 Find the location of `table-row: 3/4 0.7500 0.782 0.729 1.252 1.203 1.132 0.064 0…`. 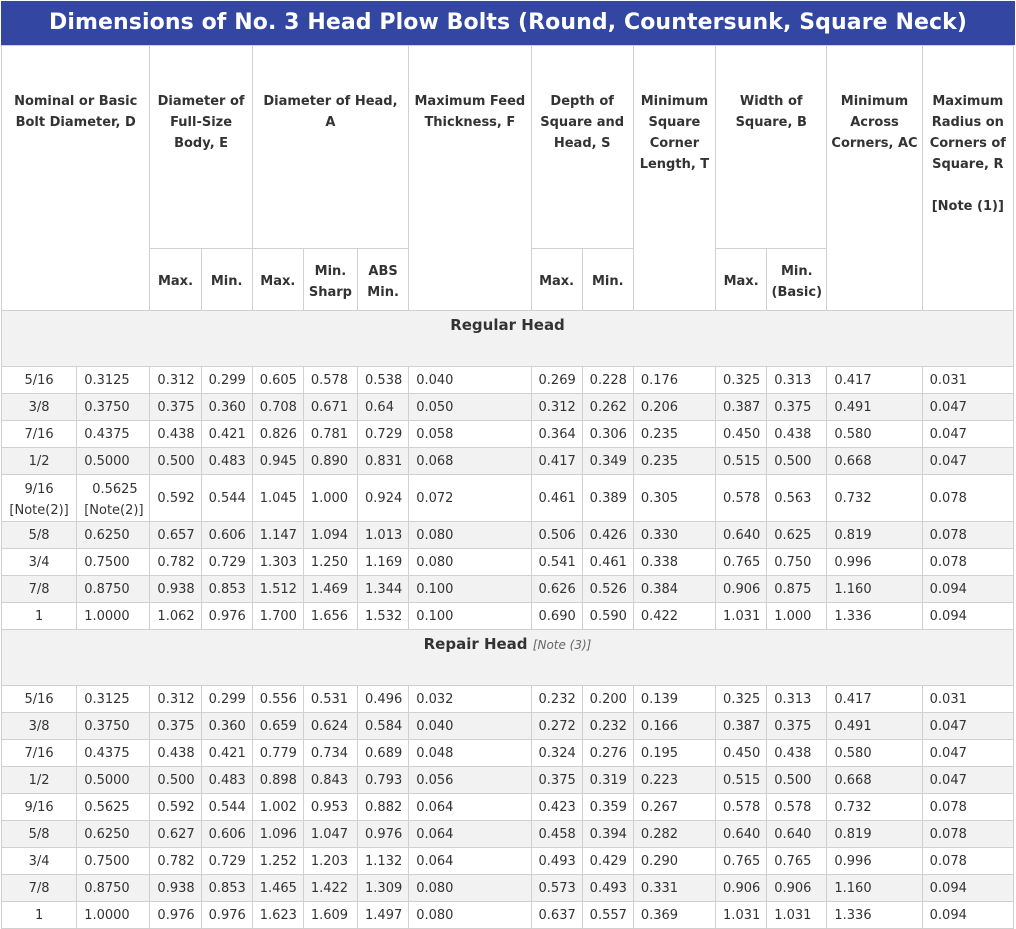

table-row: 3/4 0.7500 0.782 0.729 1.252 1.203 1.132 0.064 0… is located at coordinates (507, 861).